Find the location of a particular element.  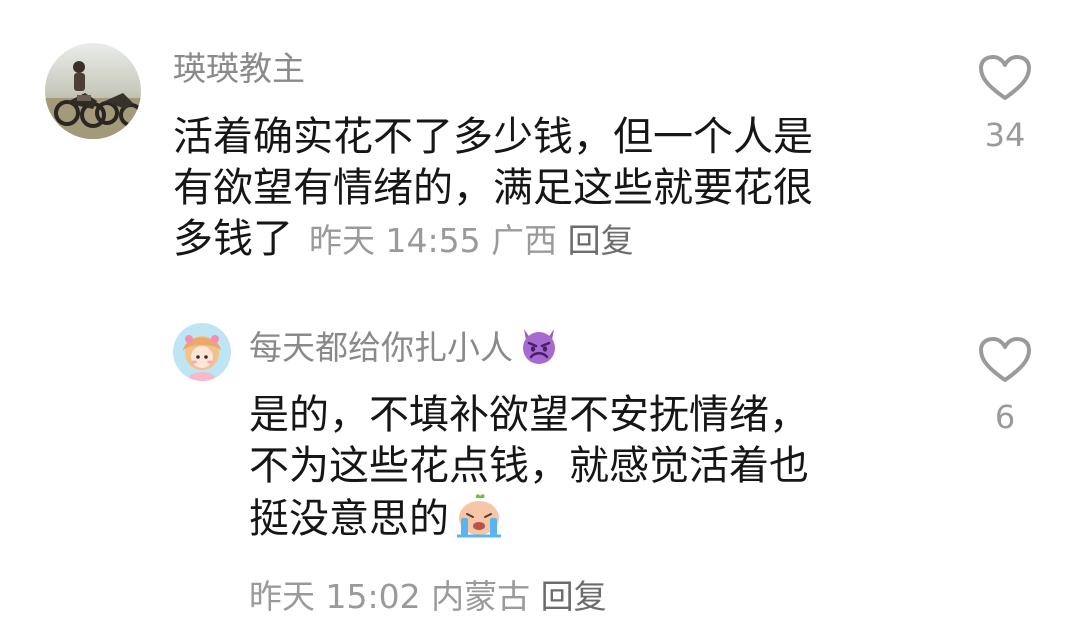

comment-line: 活着确实花不了多少钱，但一个人是 is located at coordinates (493, 137).